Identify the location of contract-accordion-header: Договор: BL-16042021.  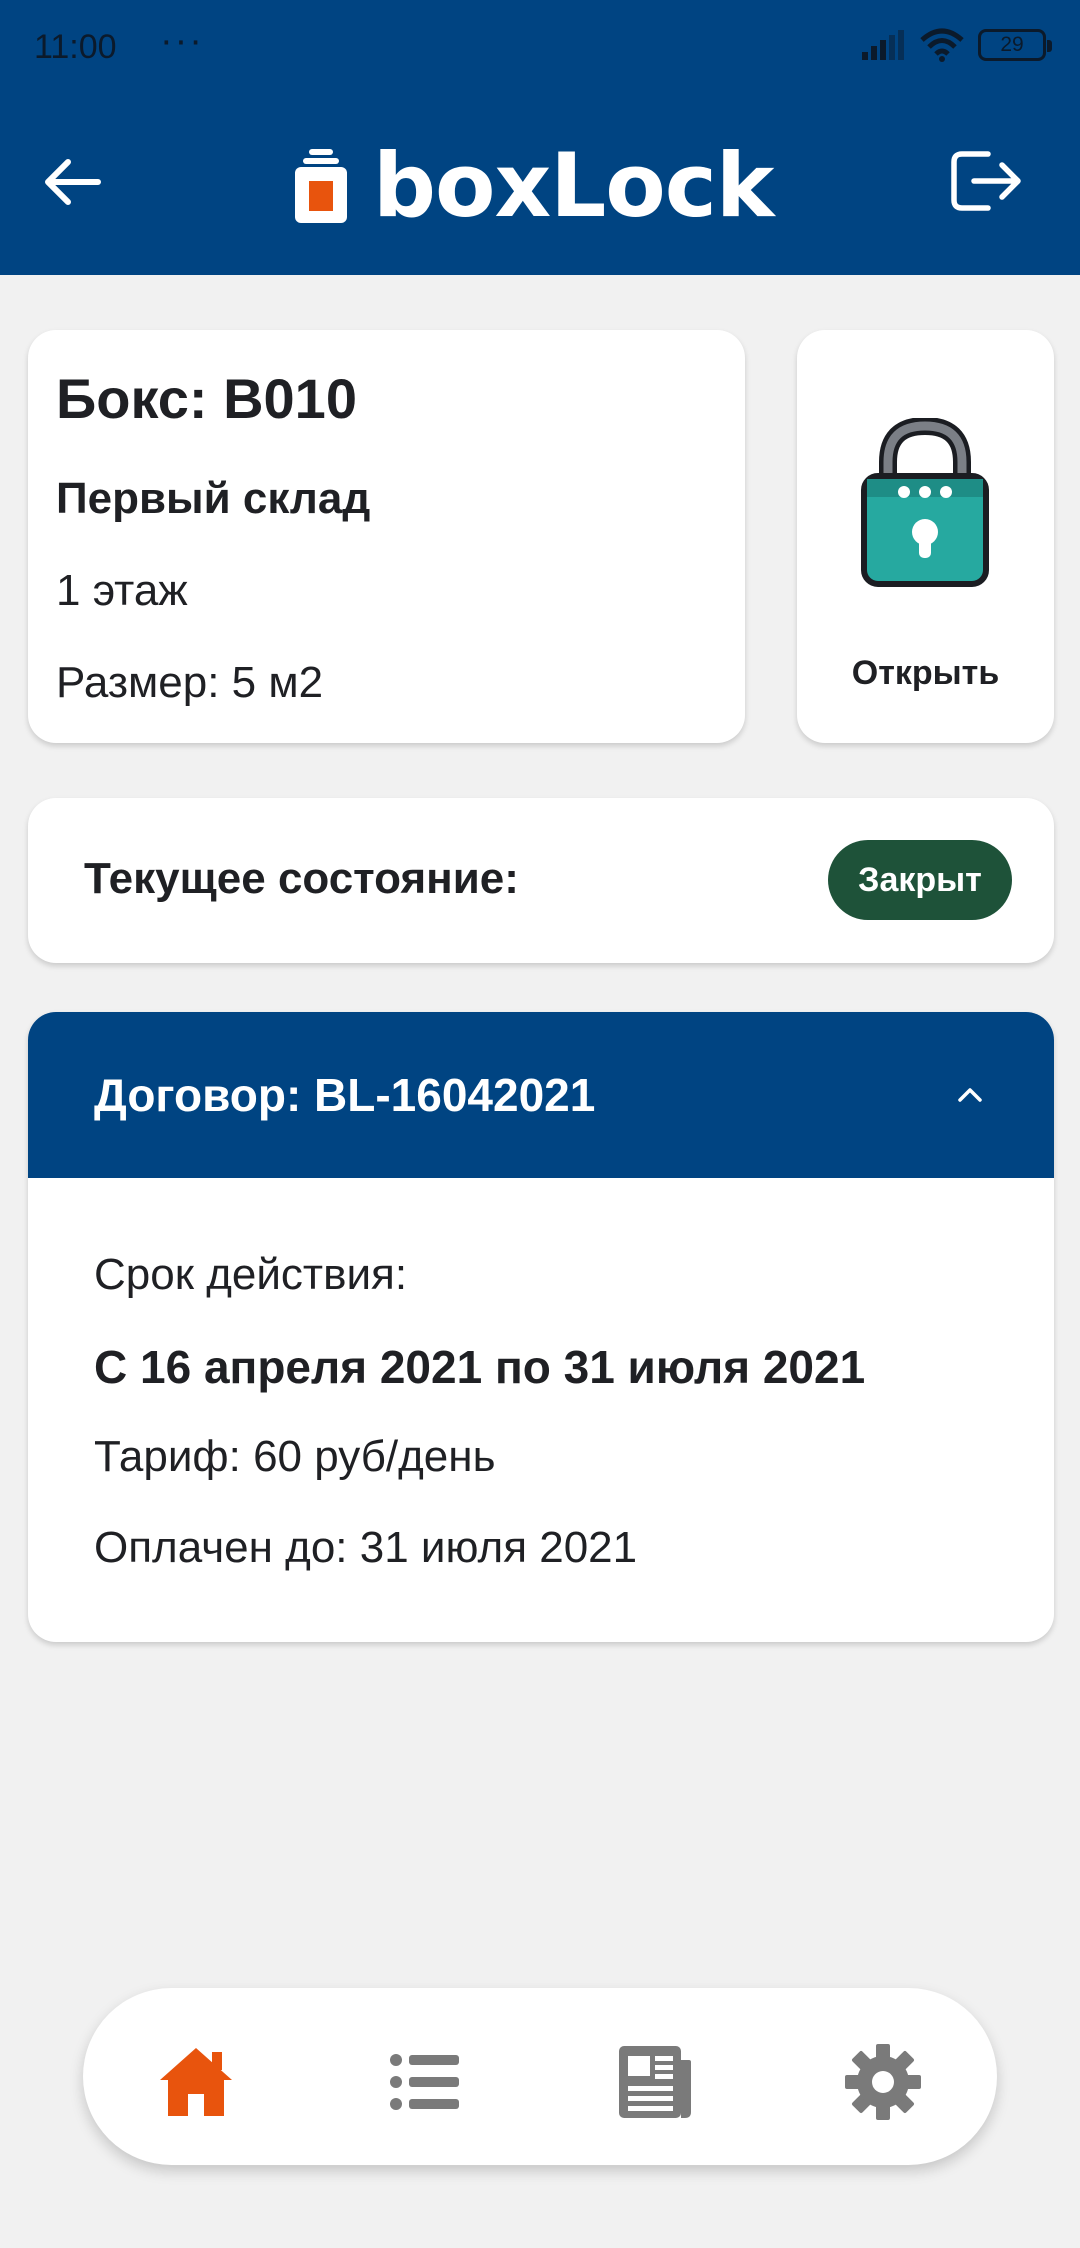
(541, 1095).